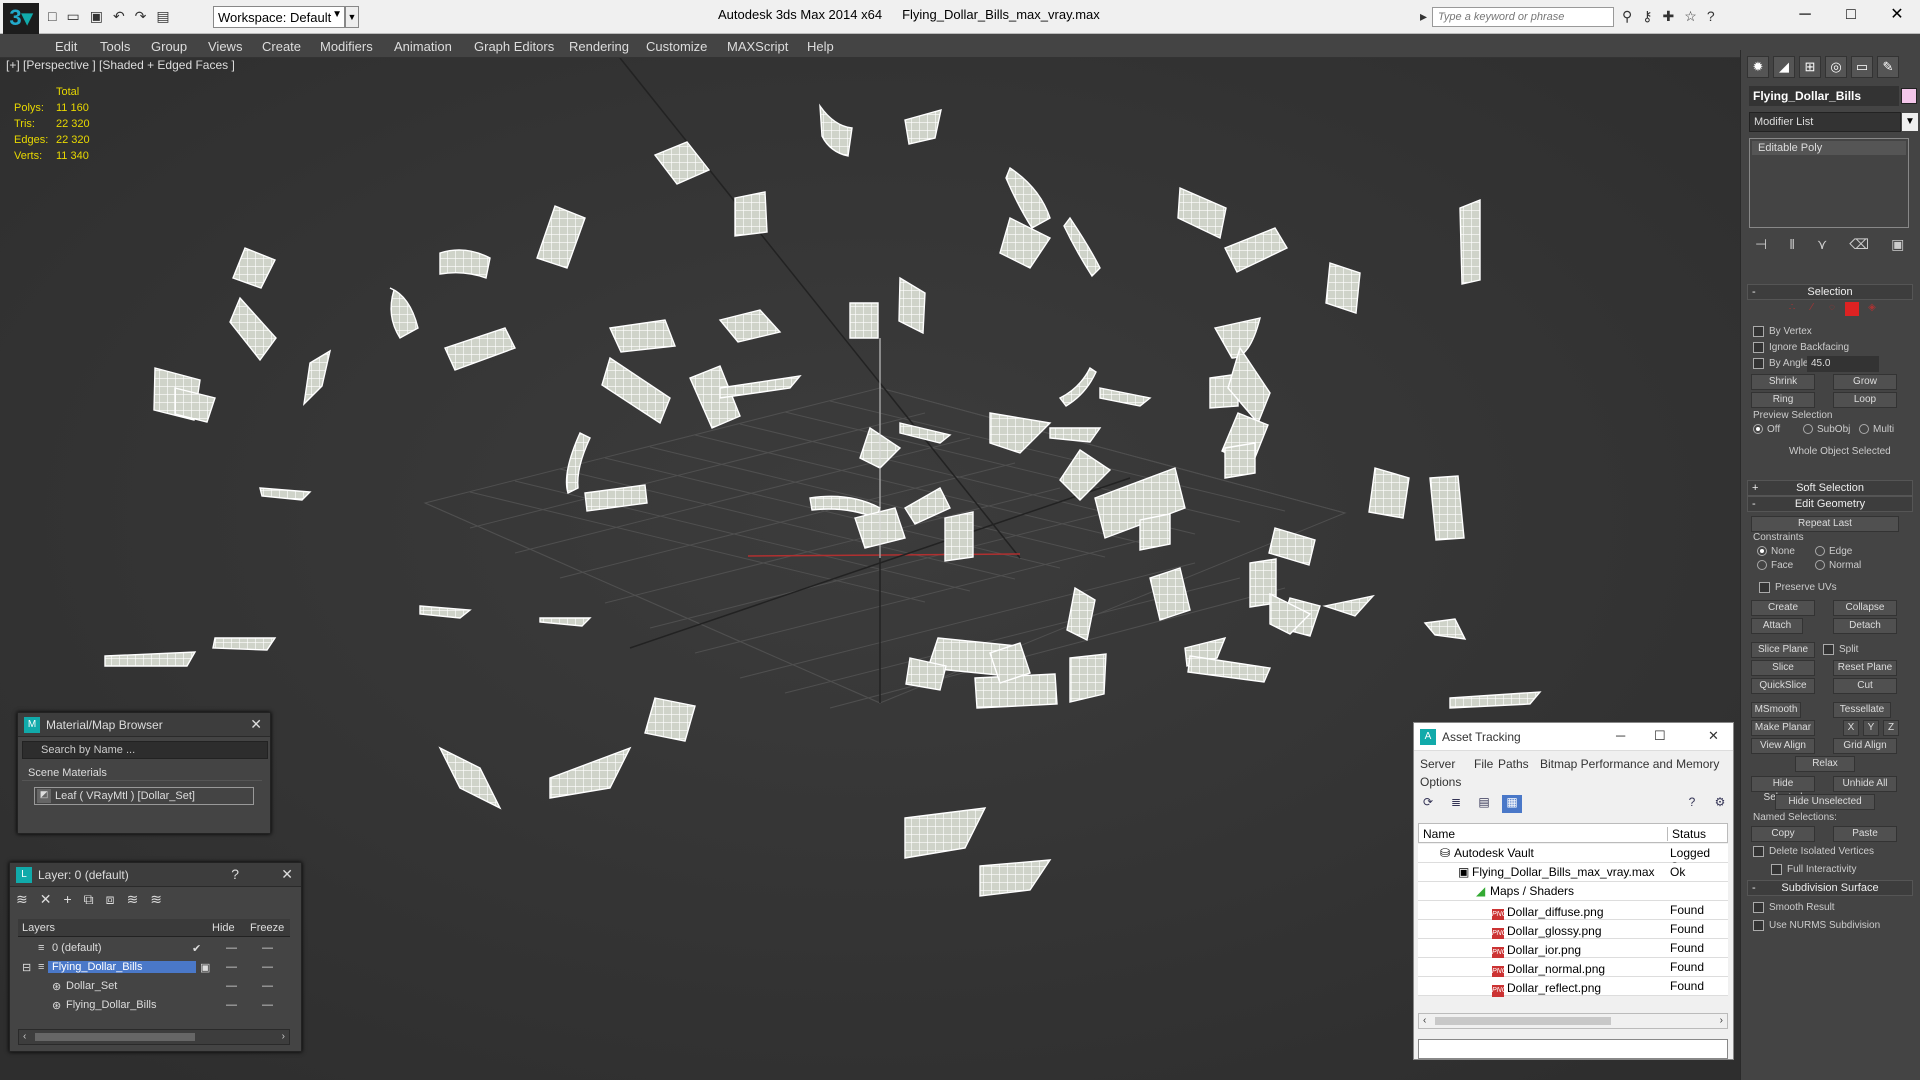 The width and height of the screenshot is (1920, 1080). I want to click on menu-options: Options, so click(1440, 782).